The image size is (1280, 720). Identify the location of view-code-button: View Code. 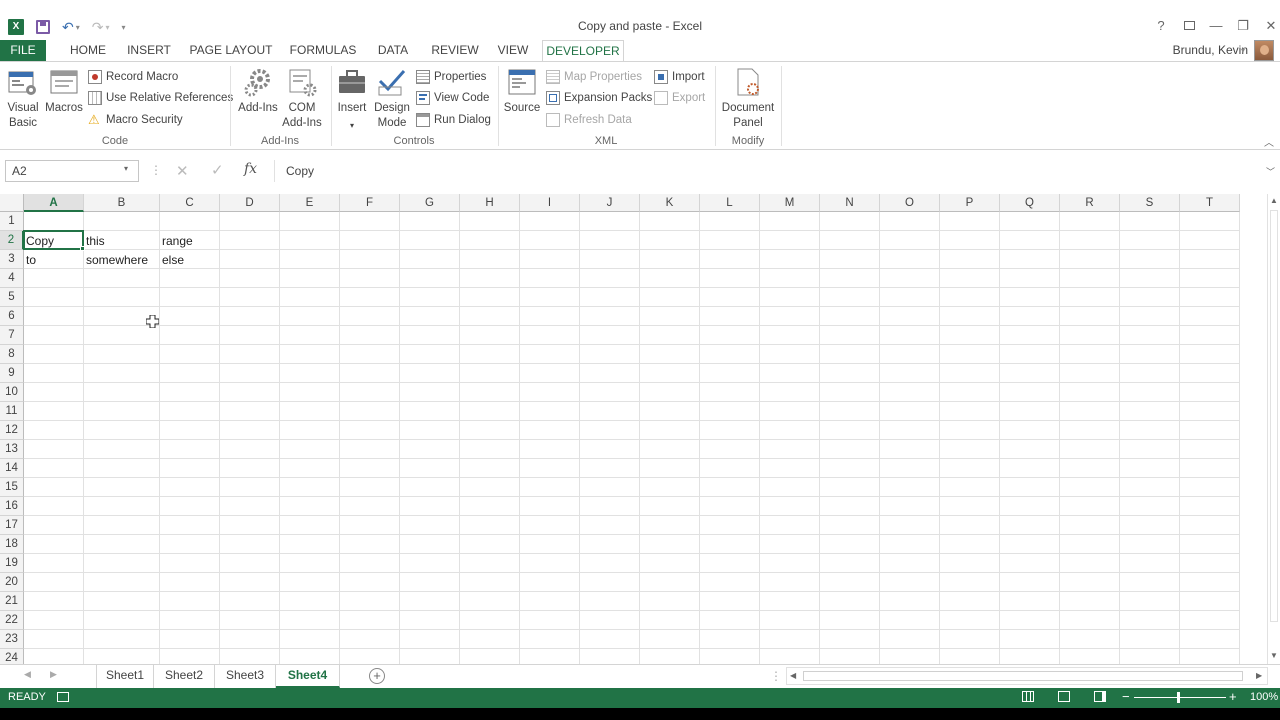
(452, 98).